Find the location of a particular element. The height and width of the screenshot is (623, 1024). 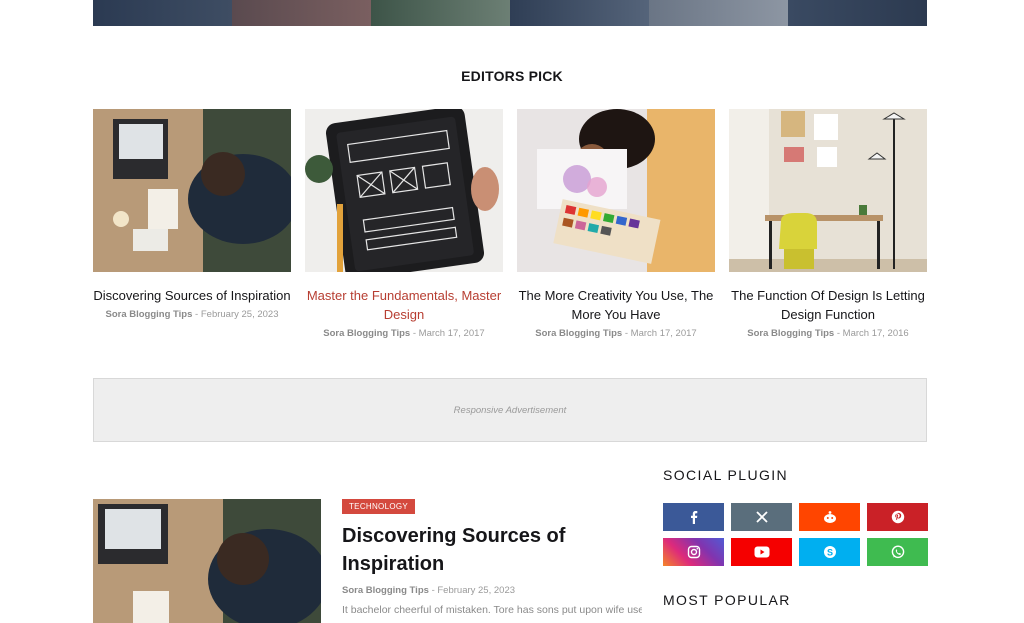

svg-text: S is located at coordinates (829, 552).